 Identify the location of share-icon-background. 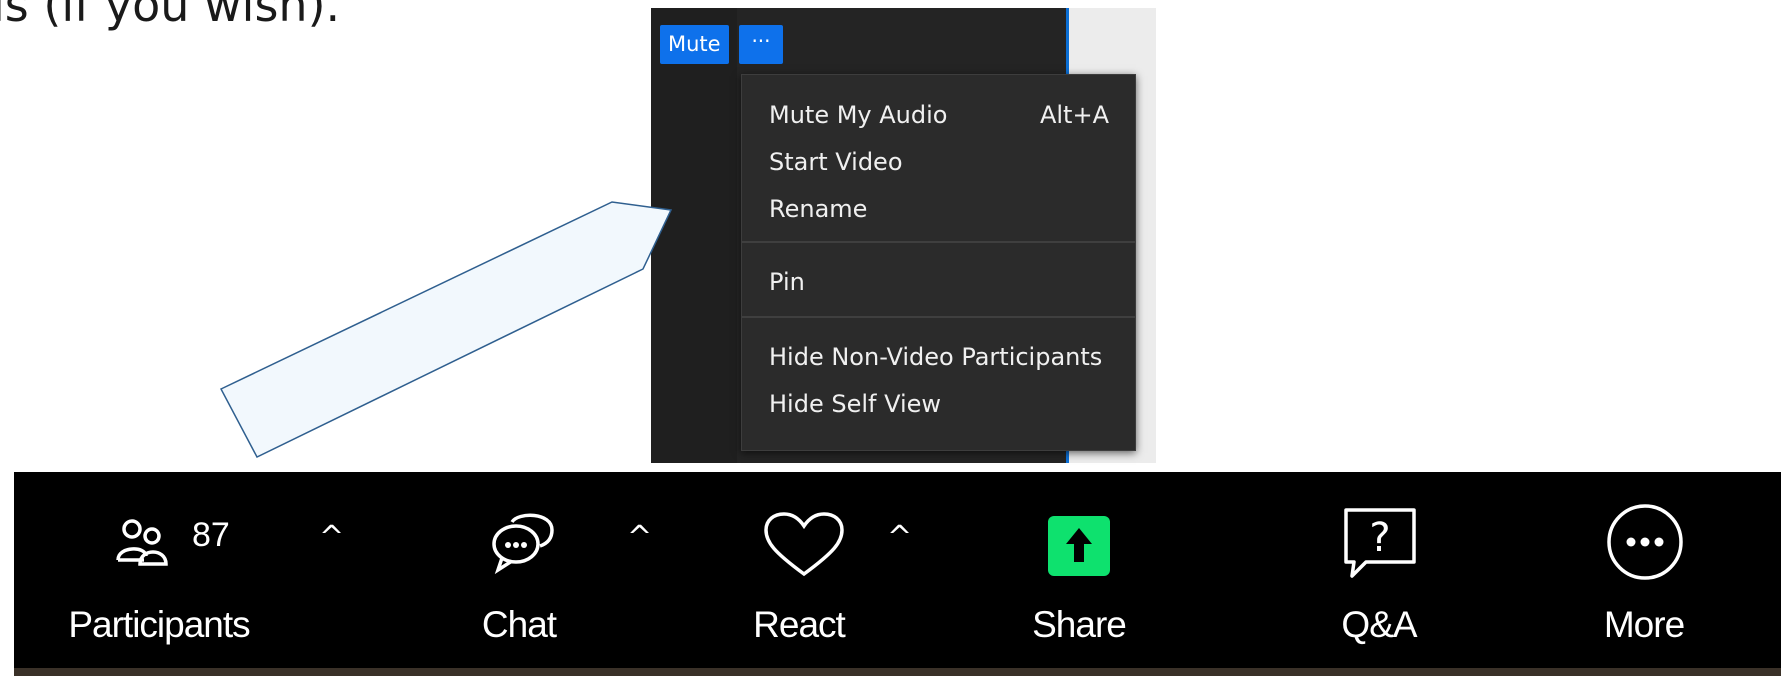
(1079, 546).